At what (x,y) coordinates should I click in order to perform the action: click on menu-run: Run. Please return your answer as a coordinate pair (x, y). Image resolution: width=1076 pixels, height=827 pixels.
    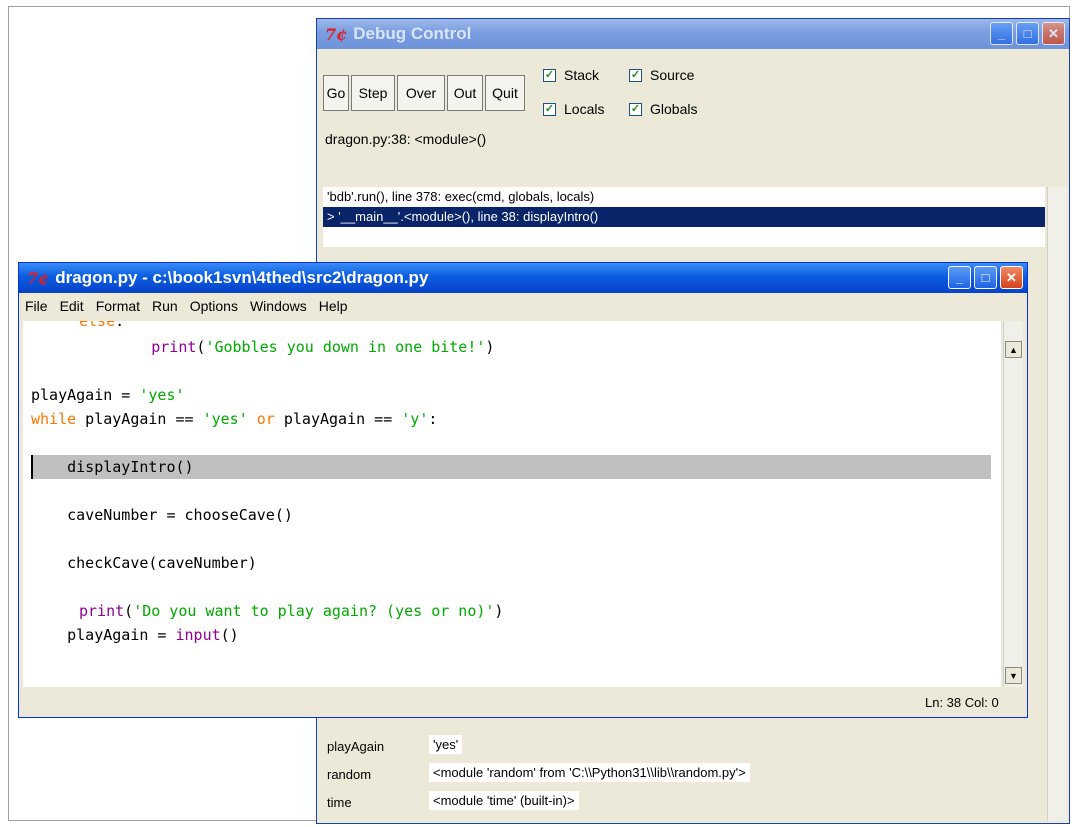
    Looking at the image, I should click on (165, 306).